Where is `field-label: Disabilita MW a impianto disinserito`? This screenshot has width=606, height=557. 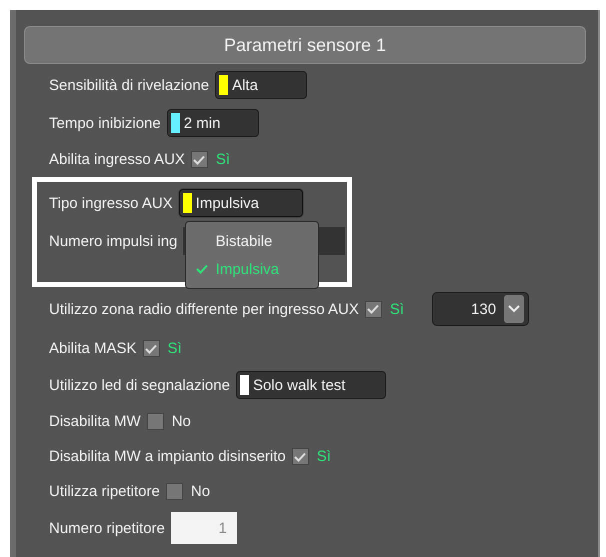
field-label: Disabilita MW a impianto disinserito is located at coordinates (167, 456).